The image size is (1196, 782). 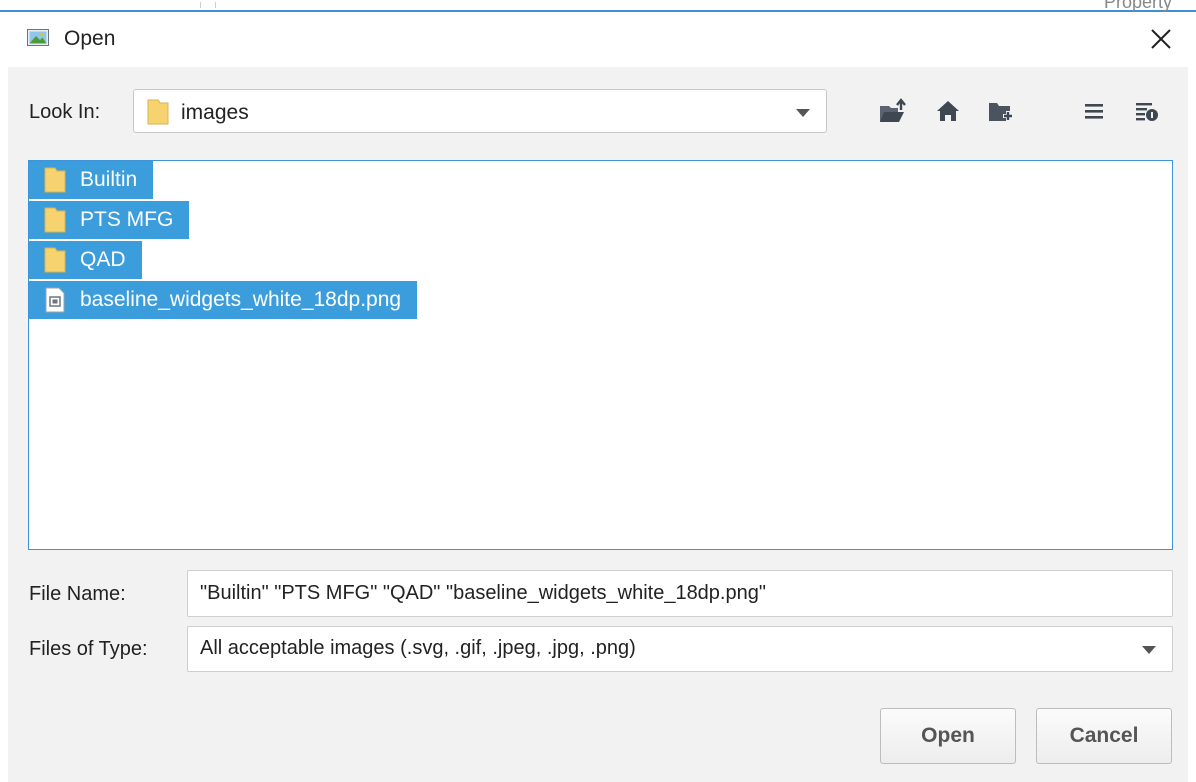 What do you see at coordinates (55, 300) in the screenshot?
I see `image-file-icon` at bounding box center [55, 300].